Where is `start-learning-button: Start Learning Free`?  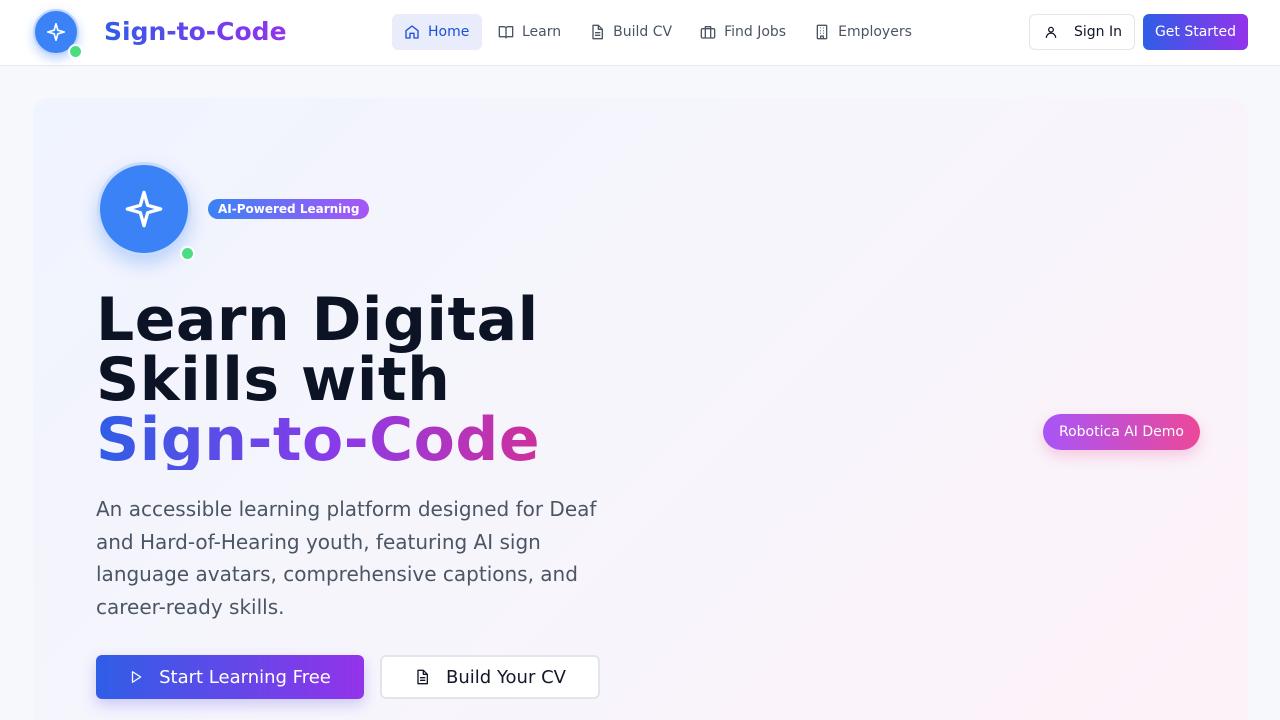 start-learning-button: Start Learning Free is located at coordinates (230, 677).